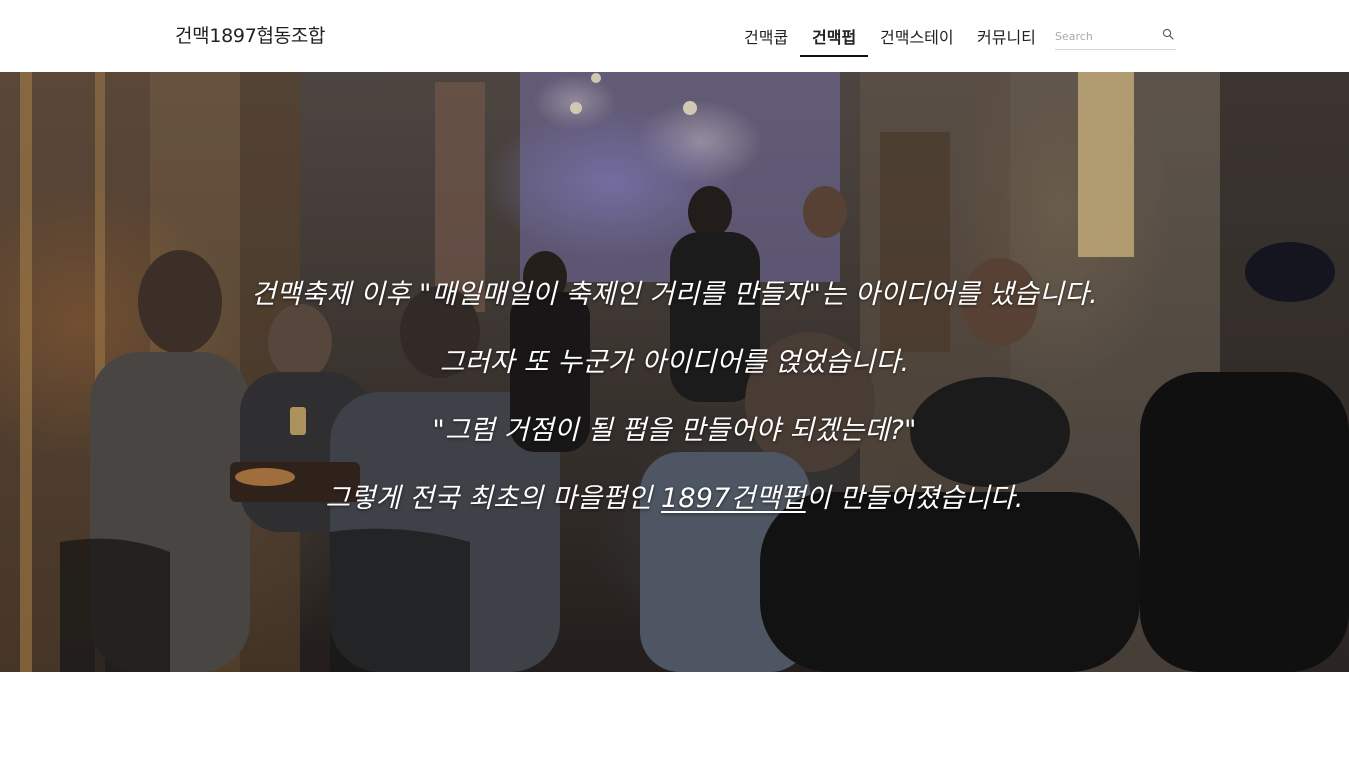  I want to click on hero-line-4-suffix: 이 만들어졌습니다., so click(914, 498).